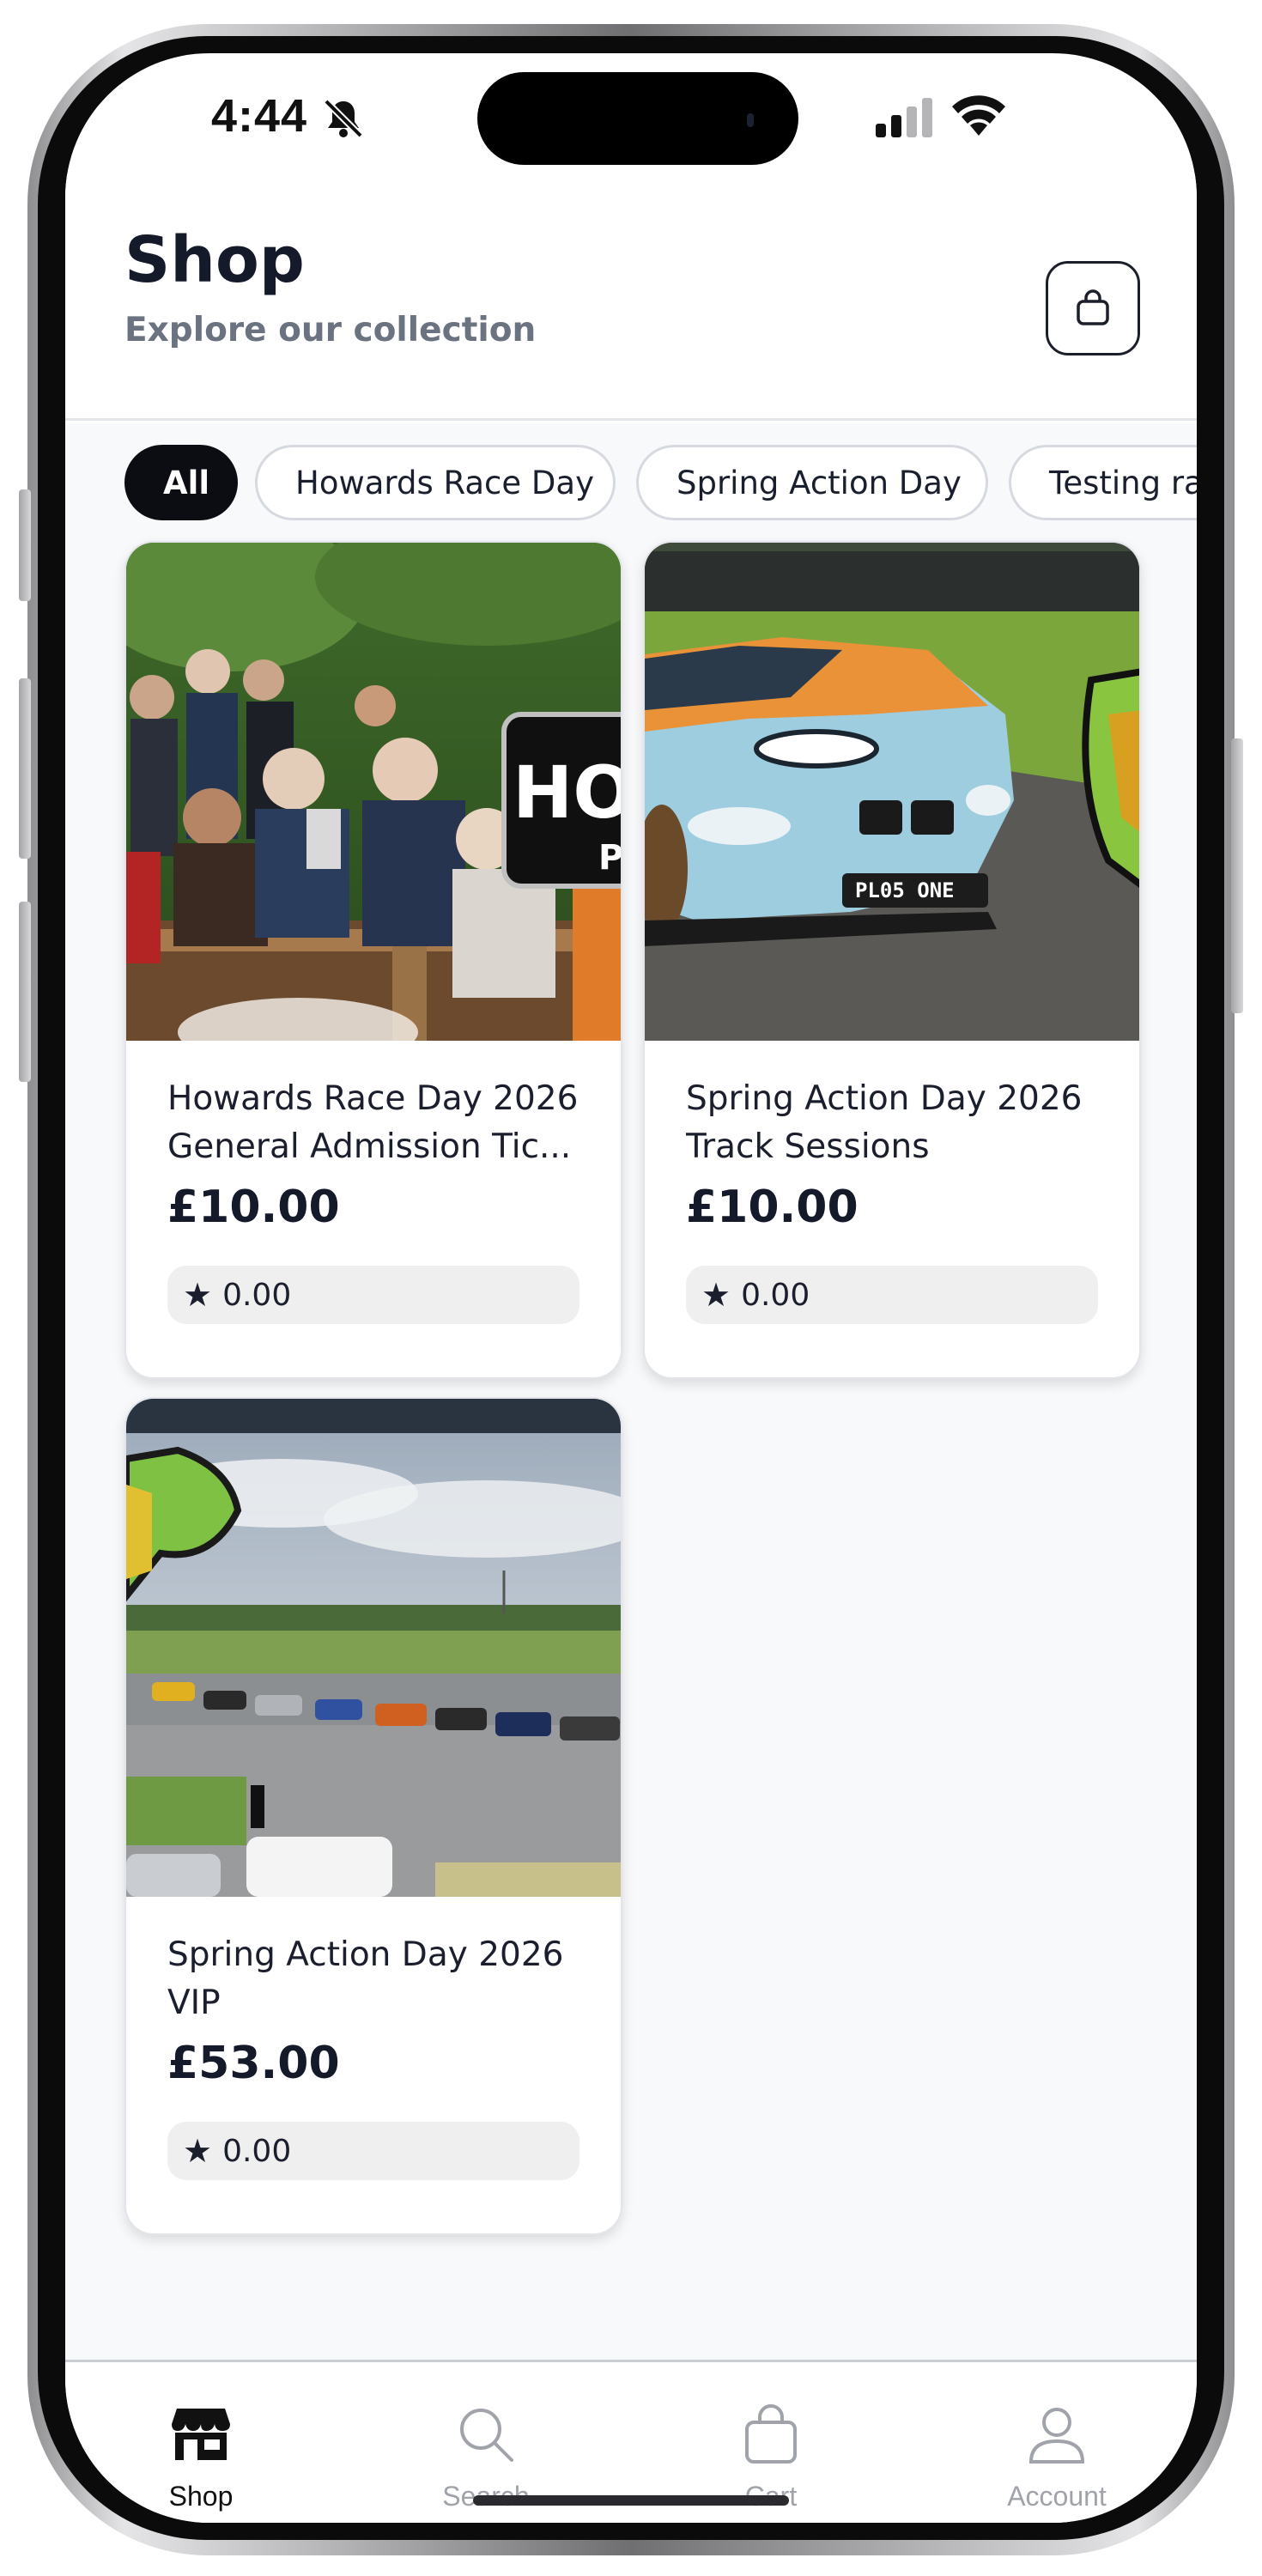  I want to click on tab-shop: Shop, so click(201, 2442).